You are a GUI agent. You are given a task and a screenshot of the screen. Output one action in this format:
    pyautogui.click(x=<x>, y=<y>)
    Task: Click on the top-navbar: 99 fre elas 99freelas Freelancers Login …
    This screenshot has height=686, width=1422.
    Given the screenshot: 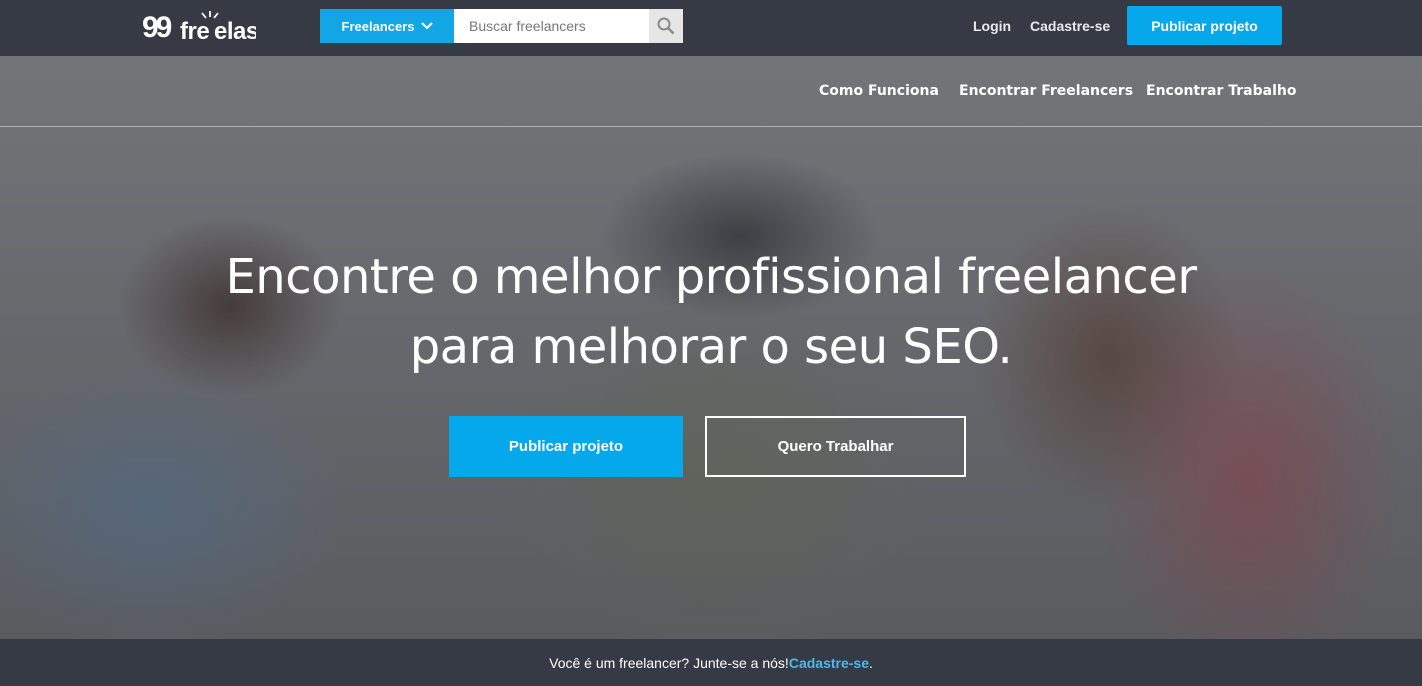 What is the action you would take?
    pyautogui.click(x=711, y=28)
    